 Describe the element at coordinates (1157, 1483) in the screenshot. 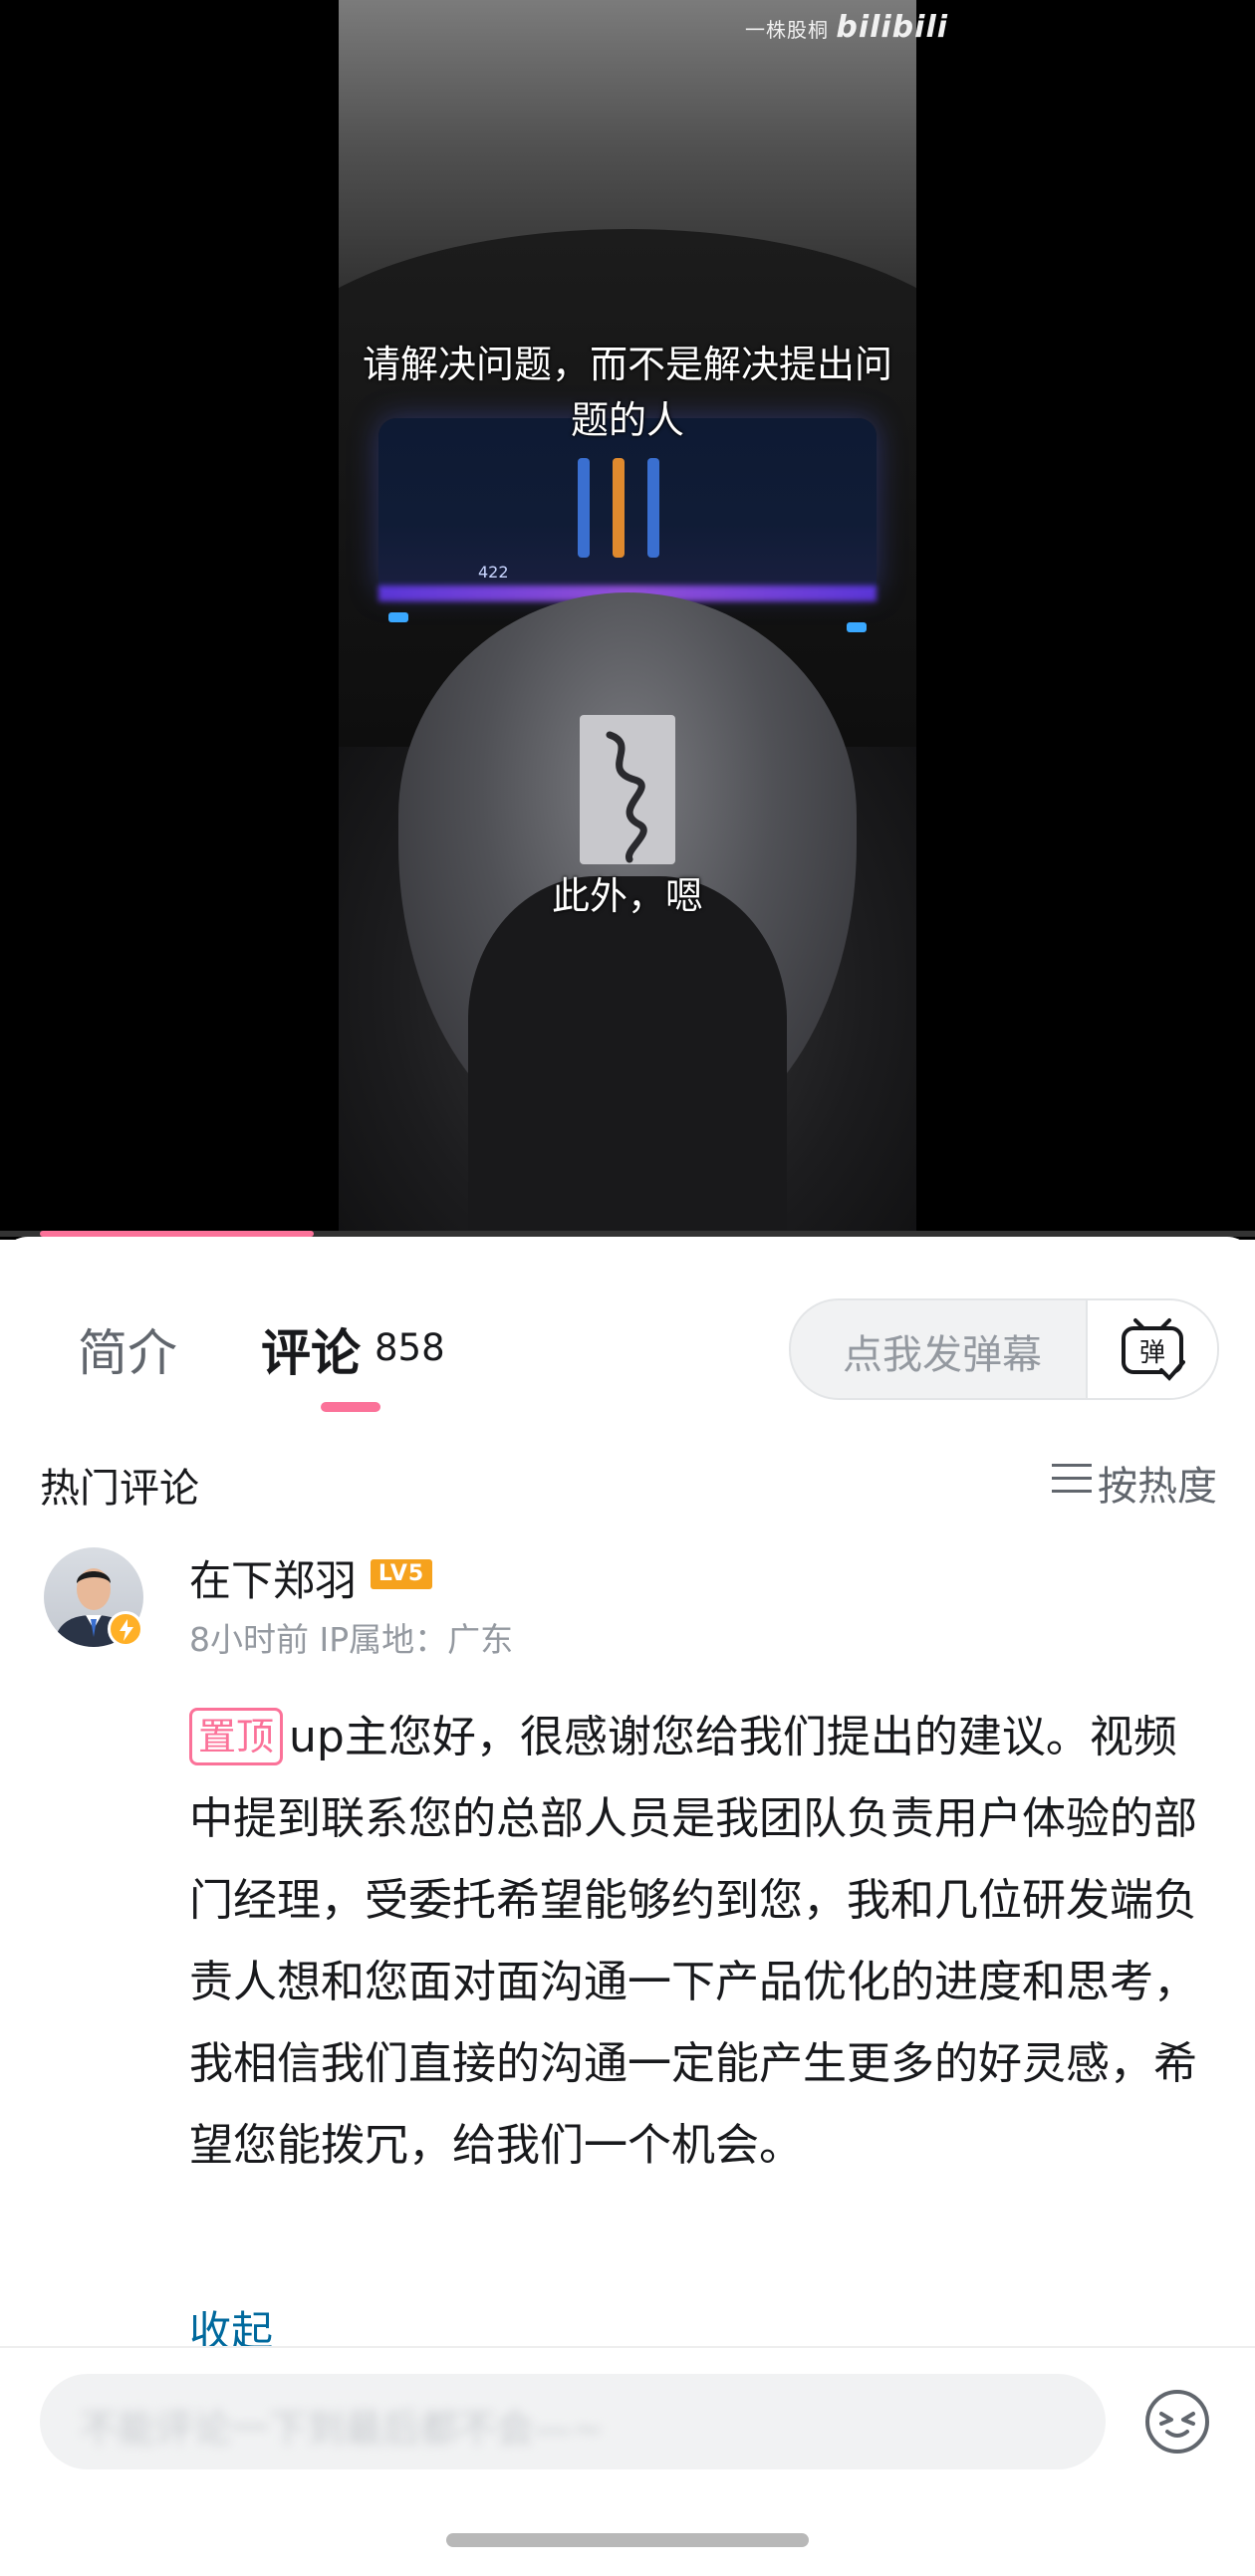

I see `sort-label: 按热度` at that location.